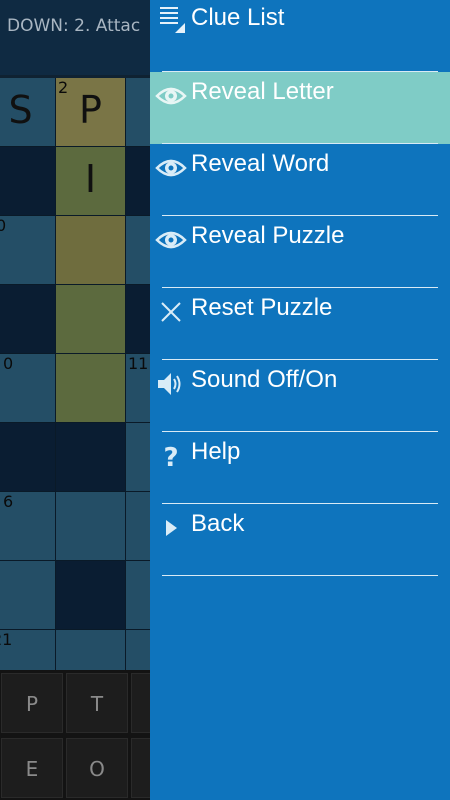 This screenshot has width=450, height=800. I want to click on cell-letter: I, so click(90, 179).